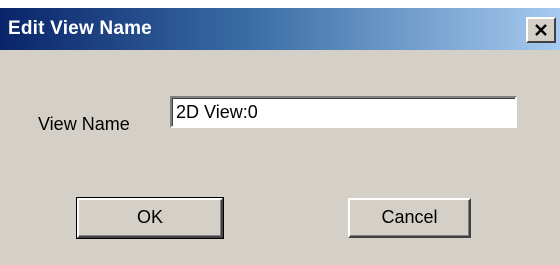 The height and width of the screenshot is (265, 560). What do you see at coordinates (343, 112) in the screenshot?
I see `view-name-input` at bounding box center [343, 112].